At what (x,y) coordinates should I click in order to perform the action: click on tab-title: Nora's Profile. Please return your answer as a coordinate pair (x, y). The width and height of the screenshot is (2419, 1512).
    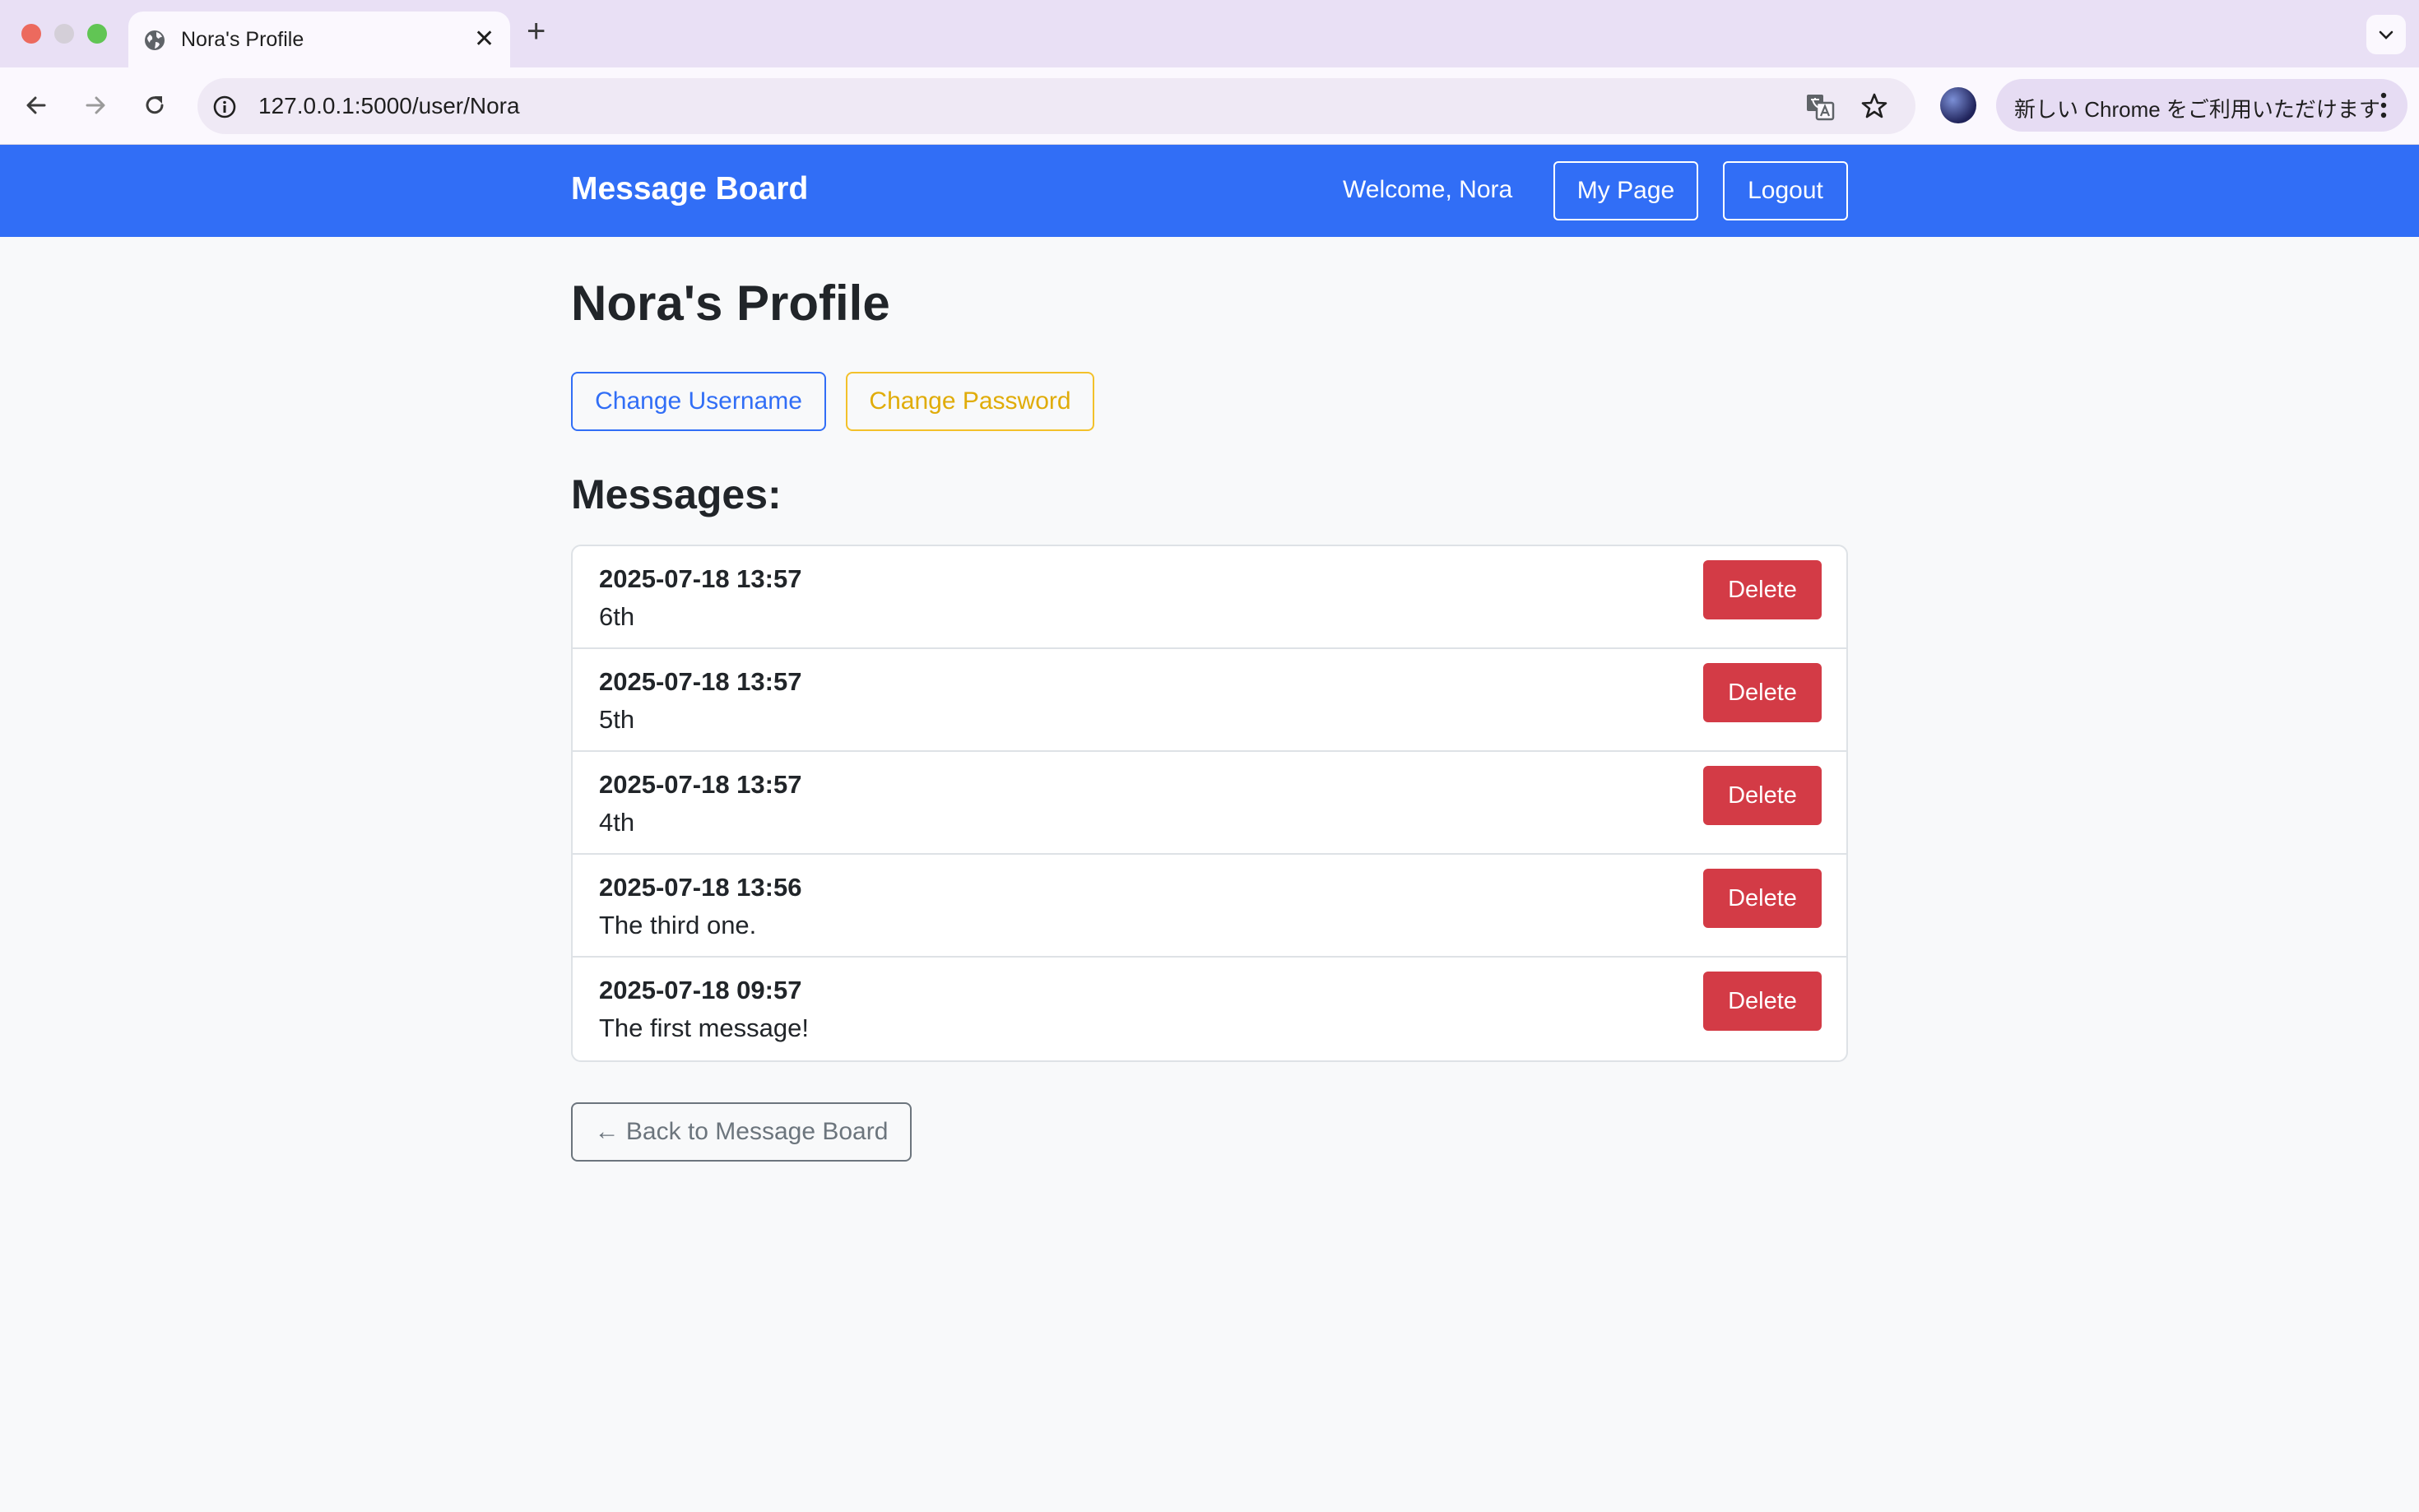
    Looking at the image, I should click on (242, 39).